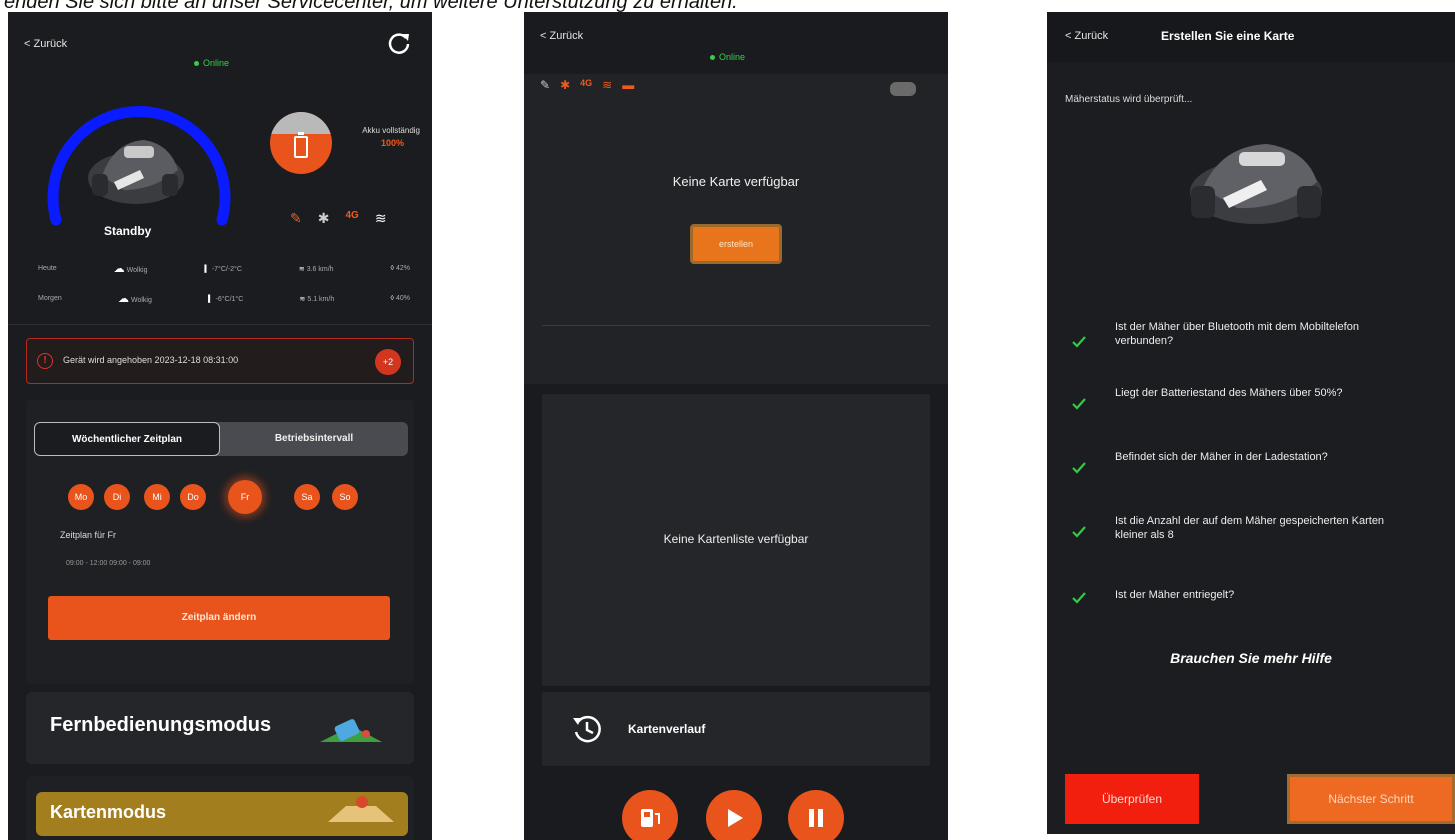 The height and width of the screenshot is (840, 1455). I want to click on map-history-label: Kartenverlauf, so click(667, 729).